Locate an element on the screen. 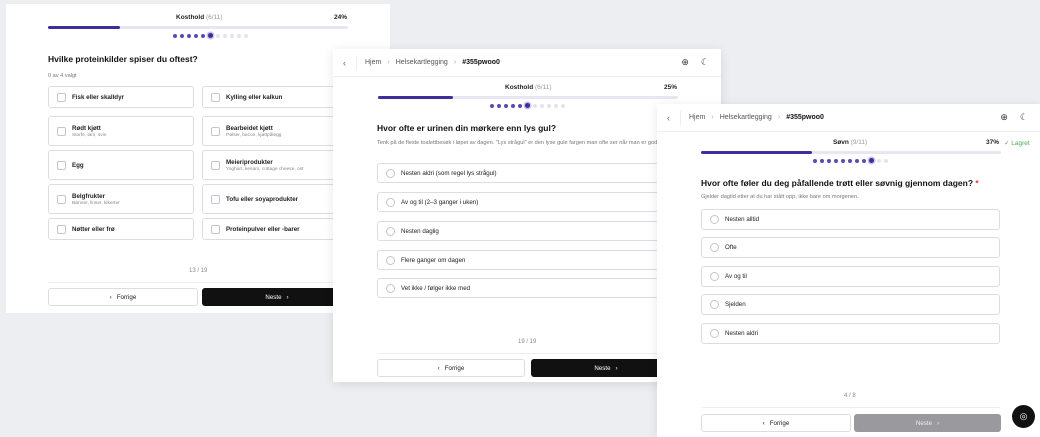  saved-status: ✓ Lagret is located at coordinates (1017, 143).